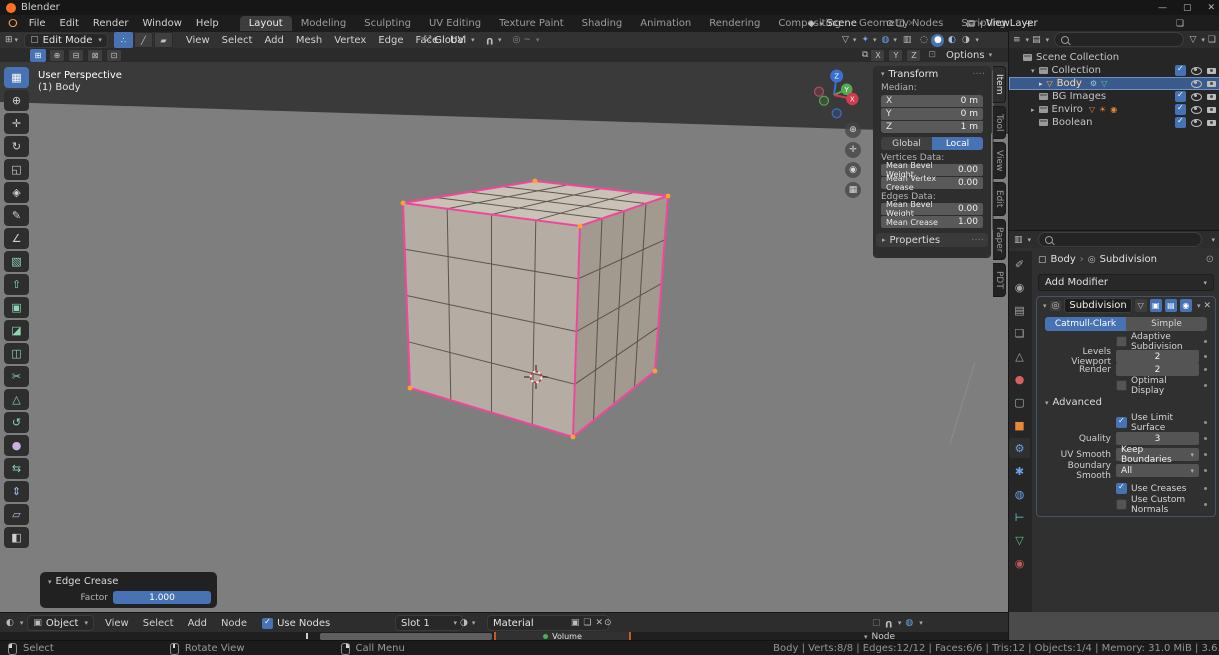  I want to click on scene-selector: ◆ ▾ Scene ⊙ ❏ ✕, so click(861, 23).